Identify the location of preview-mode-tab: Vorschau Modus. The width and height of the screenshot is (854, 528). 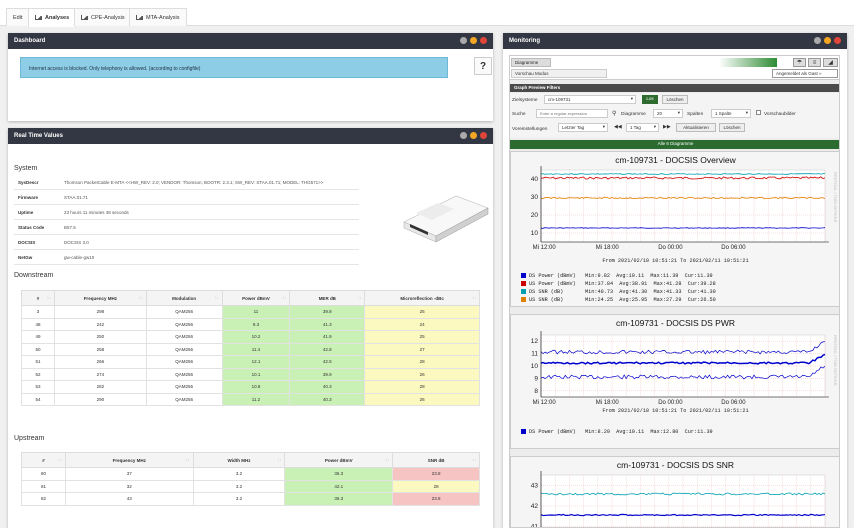
(559, 73).